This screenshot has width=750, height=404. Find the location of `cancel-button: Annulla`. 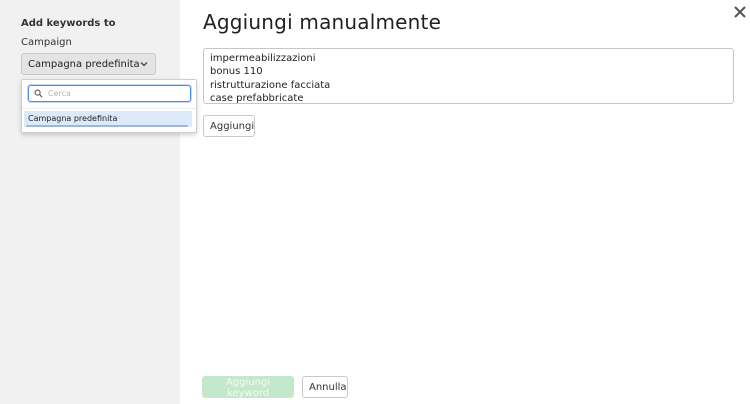

cancel-button: Annulla is located at coordinates (325, 387).